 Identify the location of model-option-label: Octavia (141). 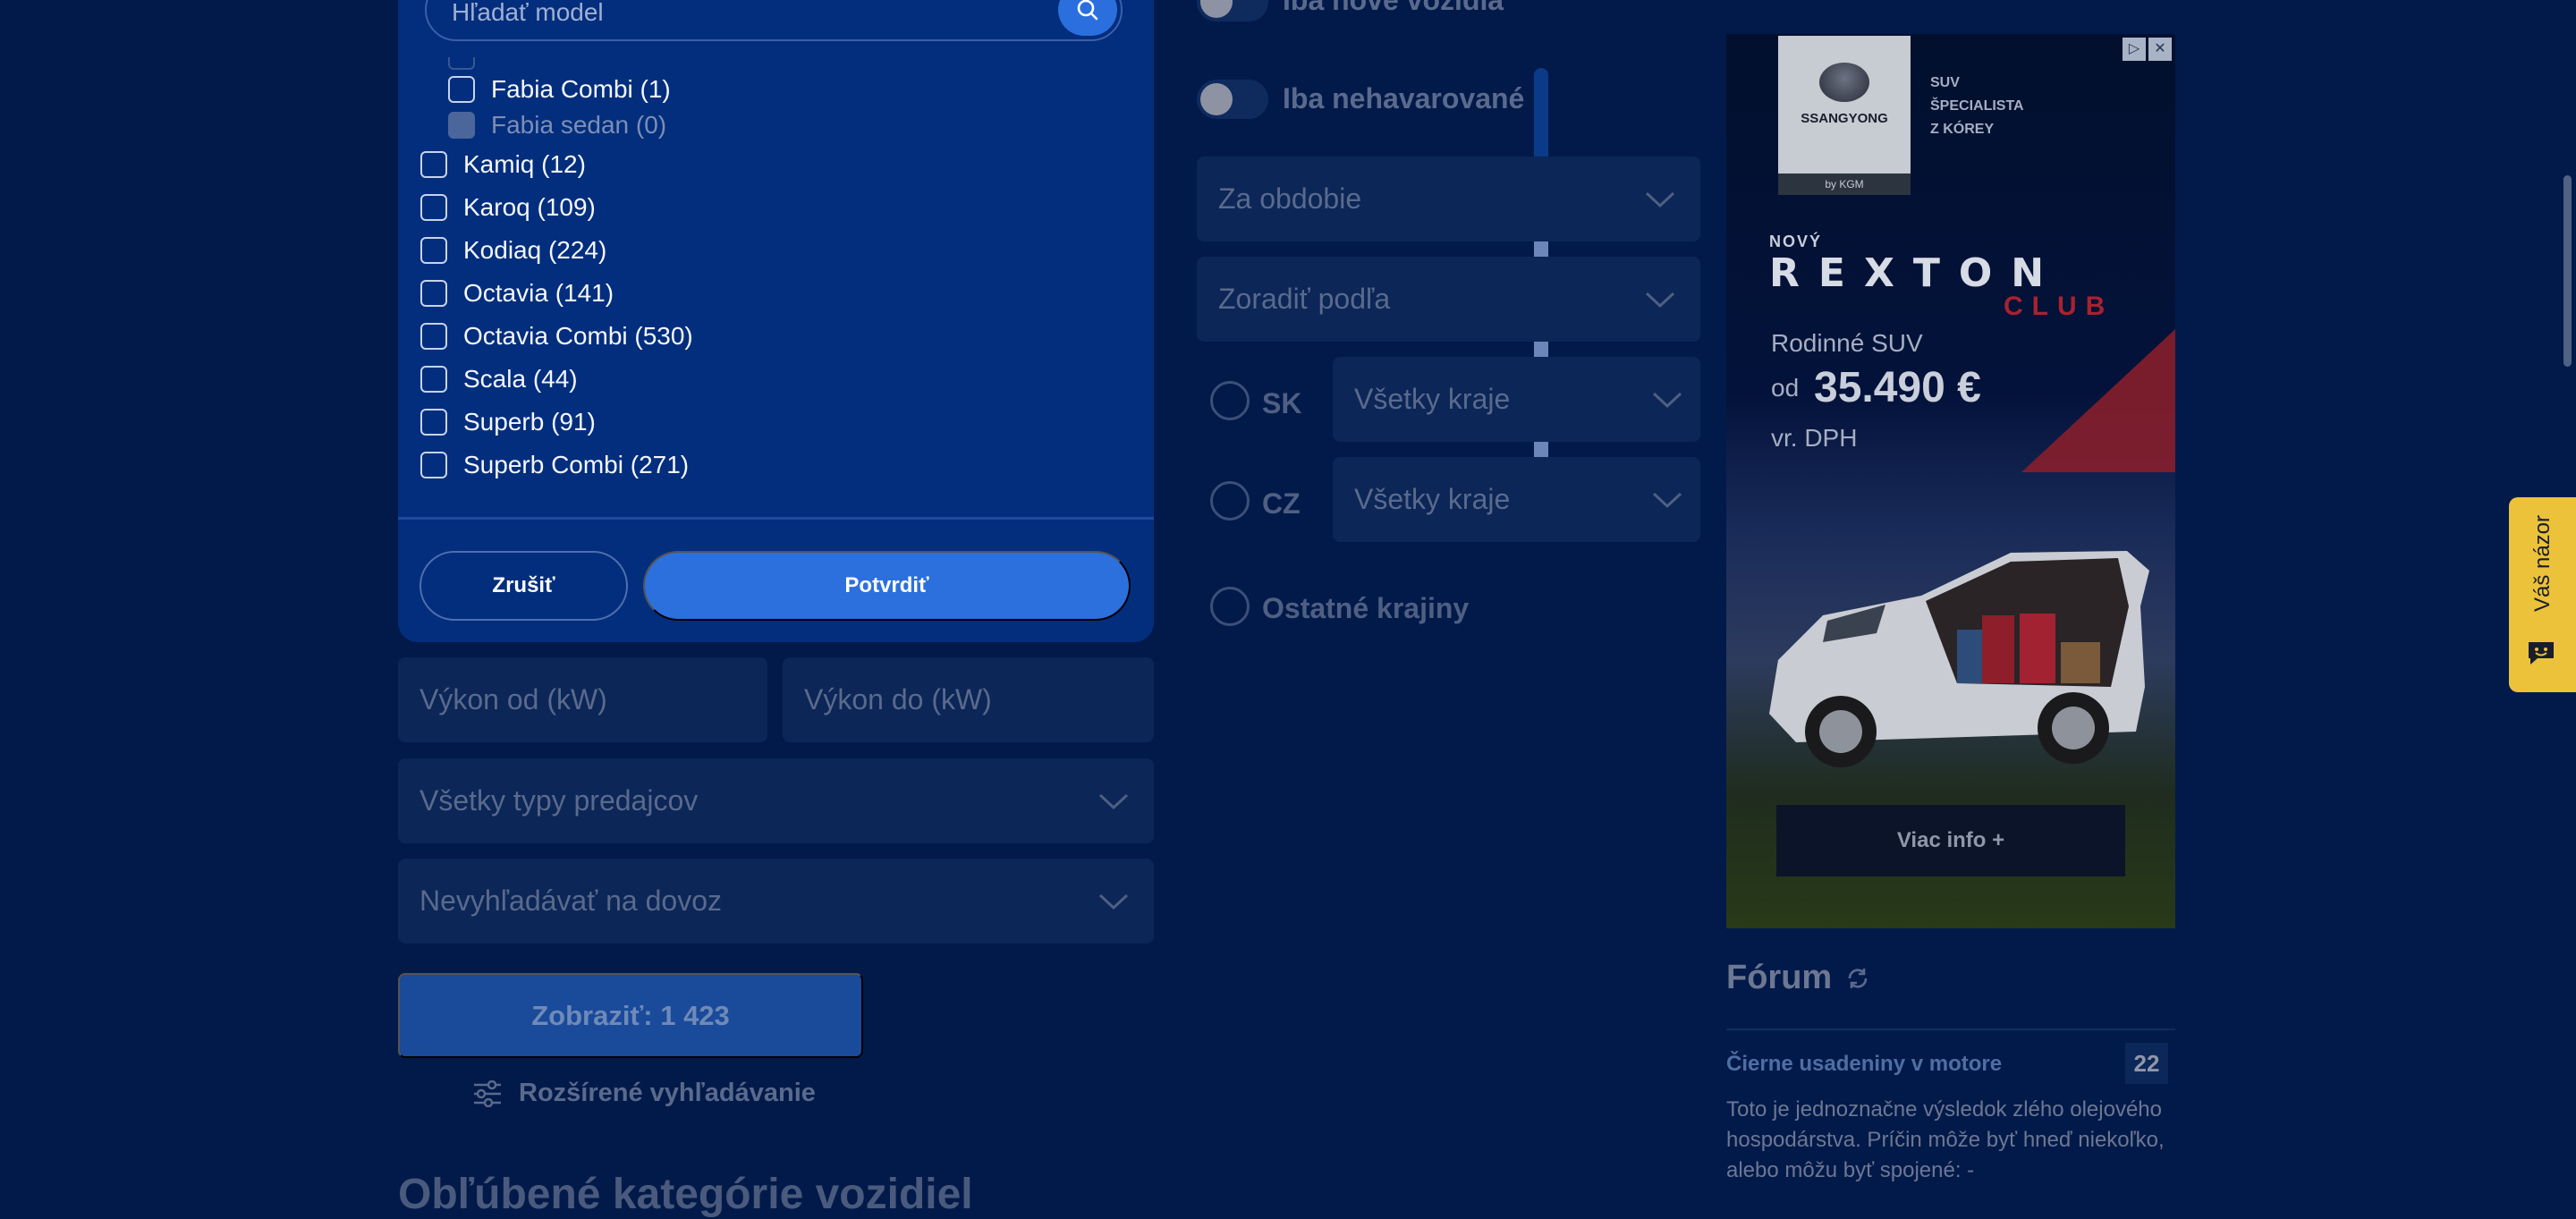
(538, 293).